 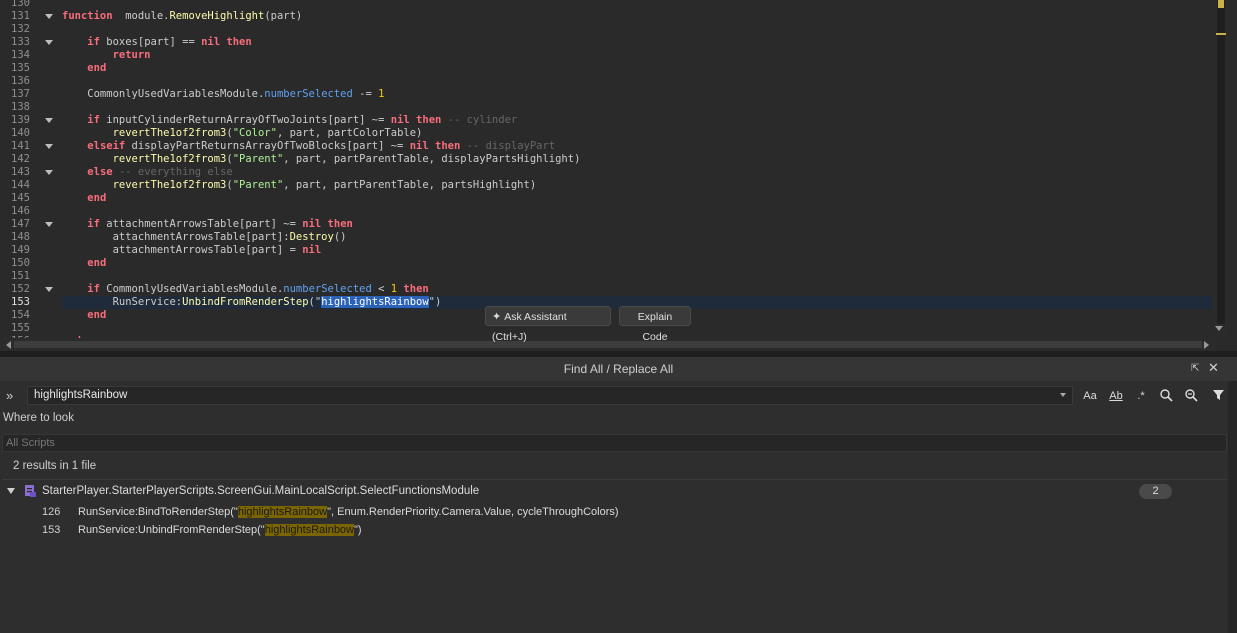 What do you see at coordinates (1219, 328) in the screenshot?
I see `scroll-down-arrow-icon` at bounding box center [1219, 328].